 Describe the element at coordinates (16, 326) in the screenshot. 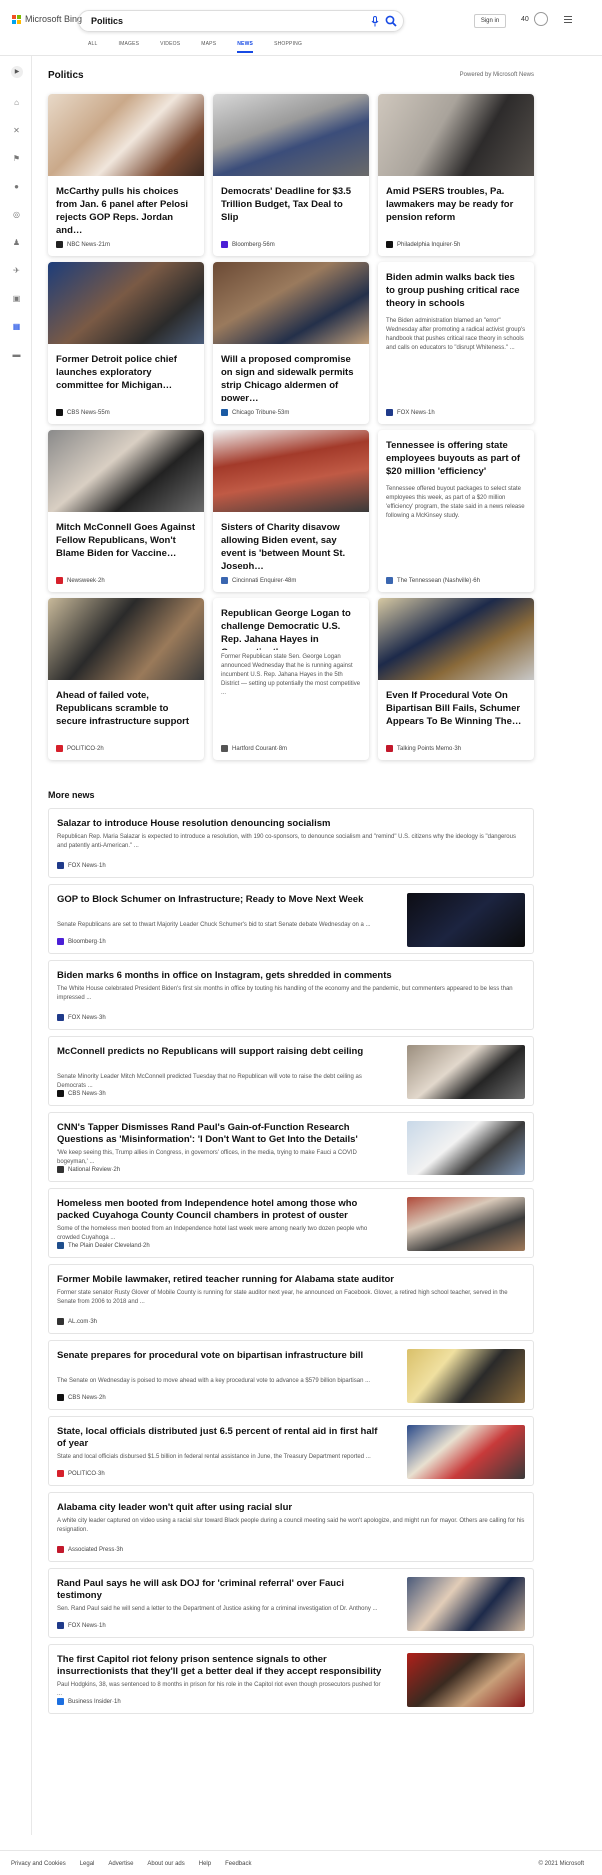

I see `politics-icon: ▦` at that location.